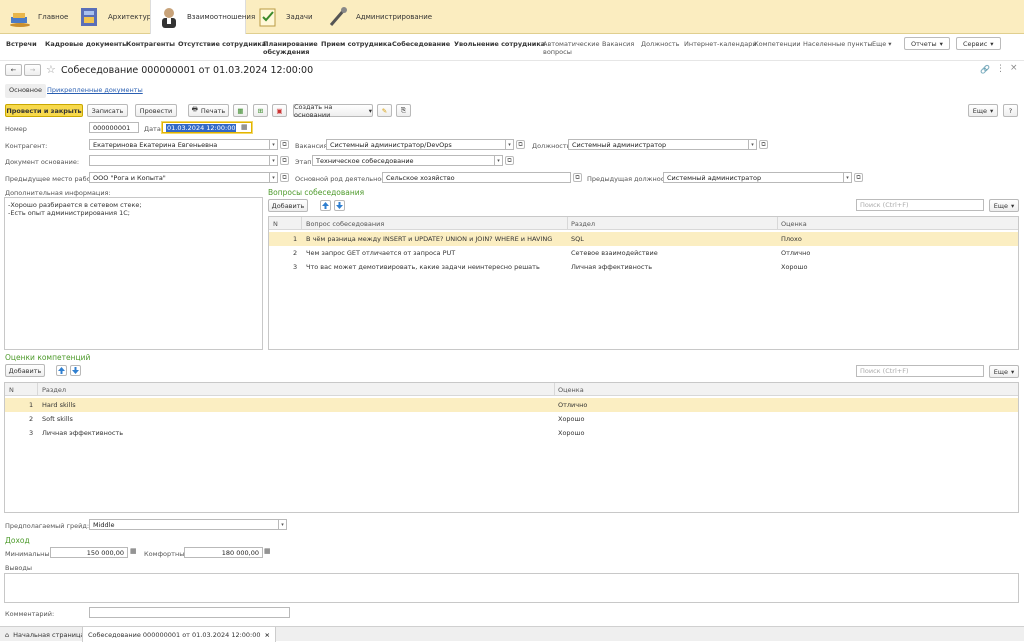 The image size is (1024, 642). What do you see at coordinates (86, 44) in the screenshot?
I see `cmd-hr-docs: Кадровые документы` at bounding box center [86, 44].